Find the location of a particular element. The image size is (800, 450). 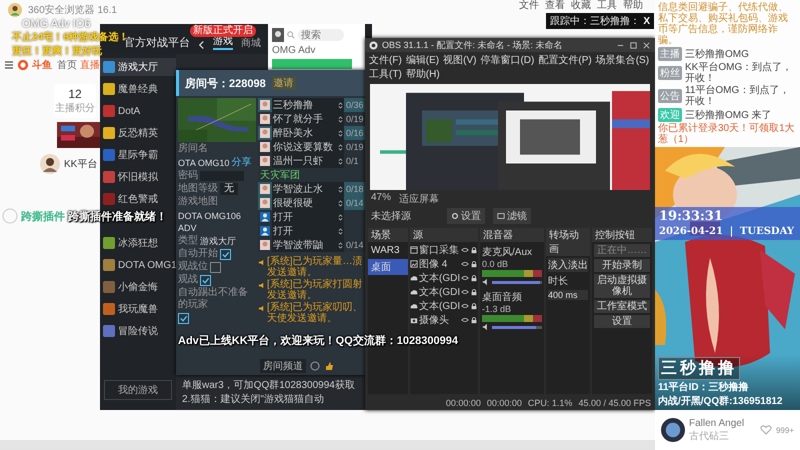

player-dropdown: 三秒撸撸 is located at coordinates (308, 105).